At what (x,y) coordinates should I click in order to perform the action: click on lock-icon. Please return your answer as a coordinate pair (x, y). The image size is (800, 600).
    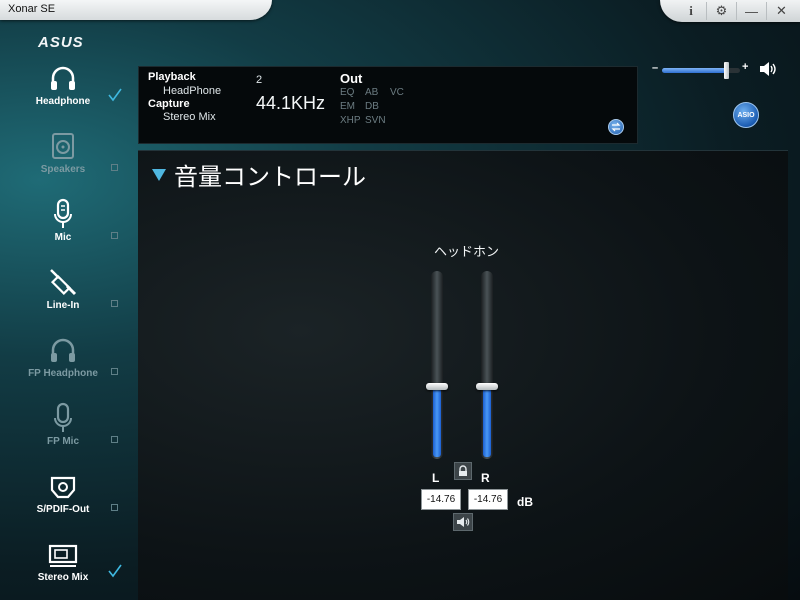
    Looking at the image, I should click on (463, 470).